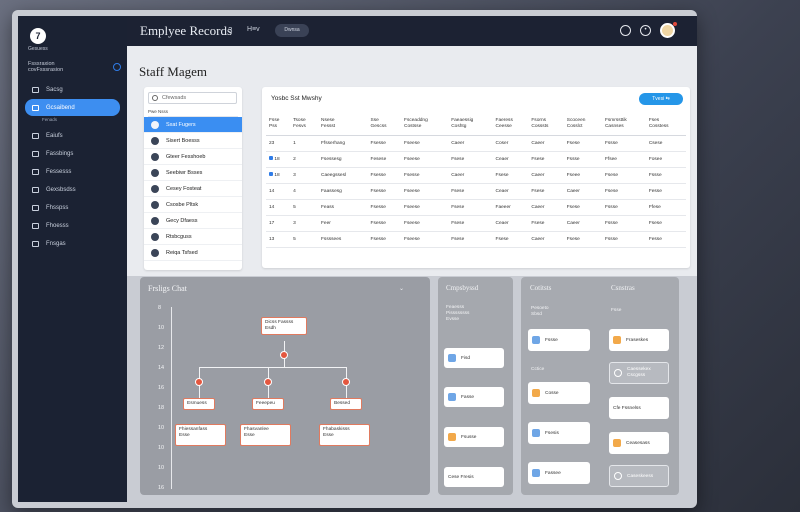  Describe the element at coordinates (343, 124) in the screenshot. I see `column-header: Nsese Fessst` at that location.